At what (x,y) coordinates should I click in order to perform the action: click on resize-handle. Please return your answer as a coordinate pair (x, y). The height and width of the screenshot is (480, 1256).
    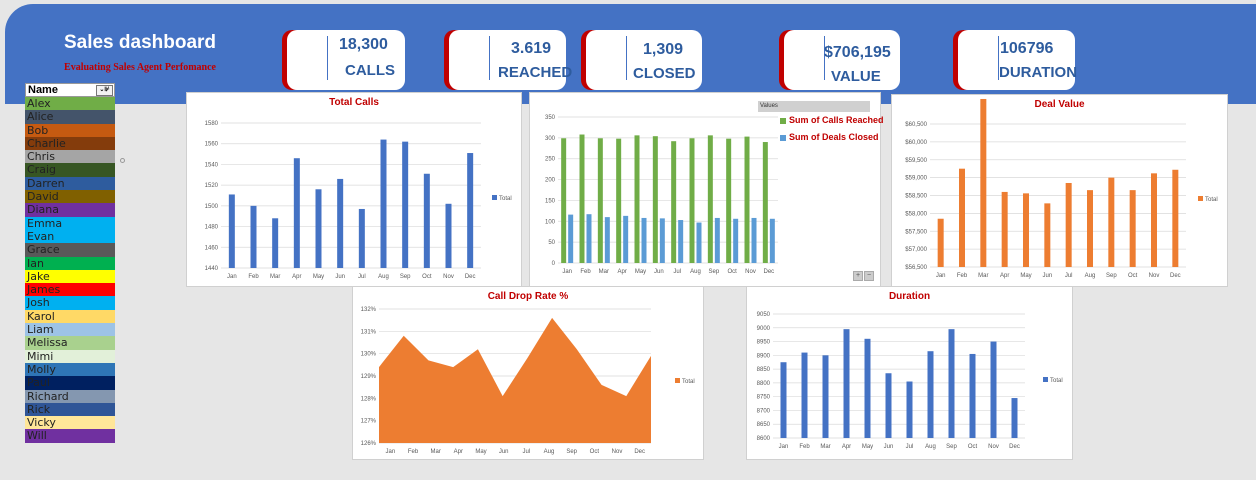
    Looking at the image, I should click on (122, 160).